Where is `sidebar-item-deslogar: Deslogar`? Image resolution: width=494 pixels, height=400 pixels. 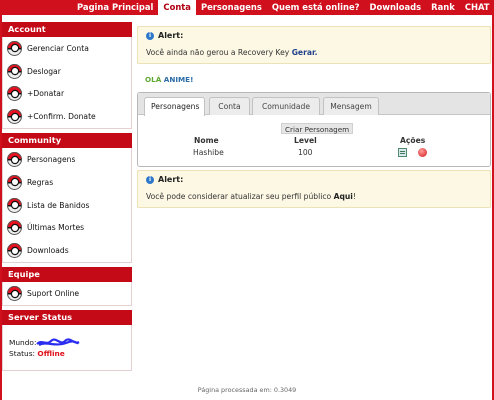 sidebar-item-deslogar: Deslogar is located at coordinates (67, 71).